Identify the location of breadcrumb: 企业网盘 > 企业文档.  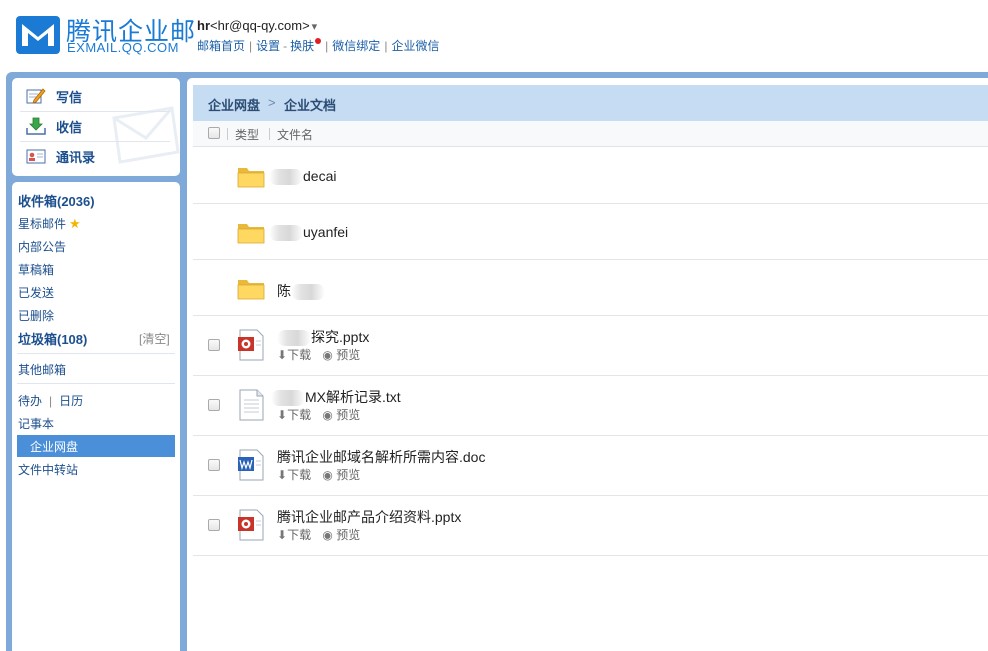
(590, 103).